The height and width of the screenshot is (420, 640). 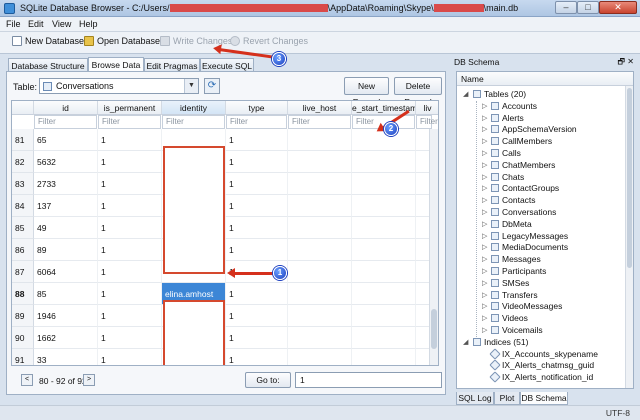 I want to click on tree-table-item: Conversations, so click(x=523, y=213).